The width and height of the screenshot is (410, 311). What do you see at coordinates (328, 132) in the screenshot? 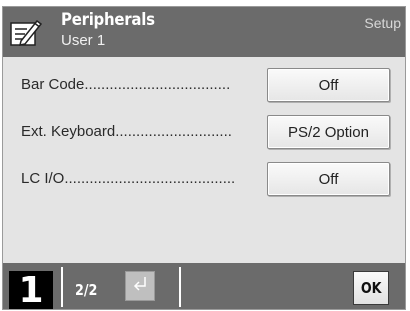
I see `ext-keyboard-value-button: PS/2 Option` at bounding box center [328, 132].